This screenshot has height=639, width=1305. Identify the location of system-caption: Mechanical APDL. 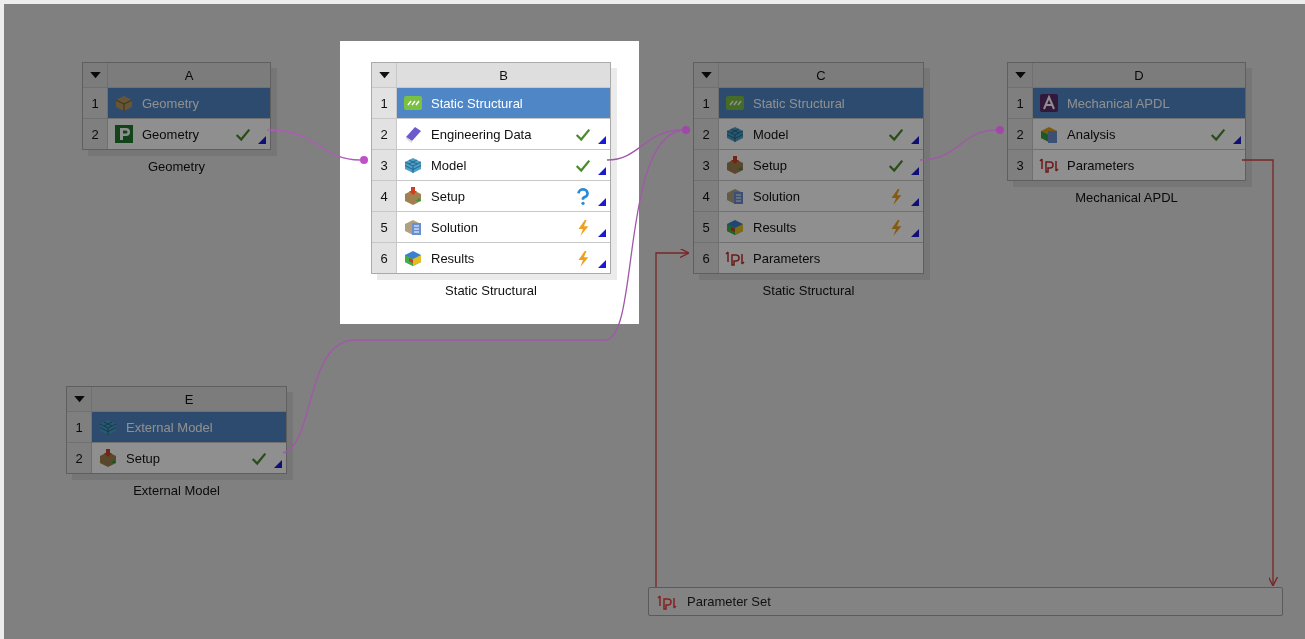
(1126, 197).